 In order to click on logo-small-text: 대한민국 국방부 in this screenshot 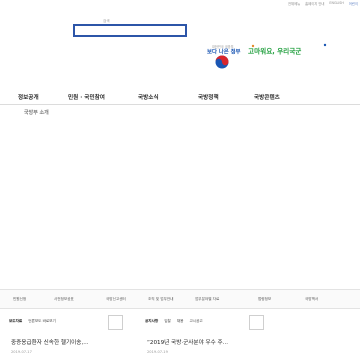, I will do `click(223, 46)`.